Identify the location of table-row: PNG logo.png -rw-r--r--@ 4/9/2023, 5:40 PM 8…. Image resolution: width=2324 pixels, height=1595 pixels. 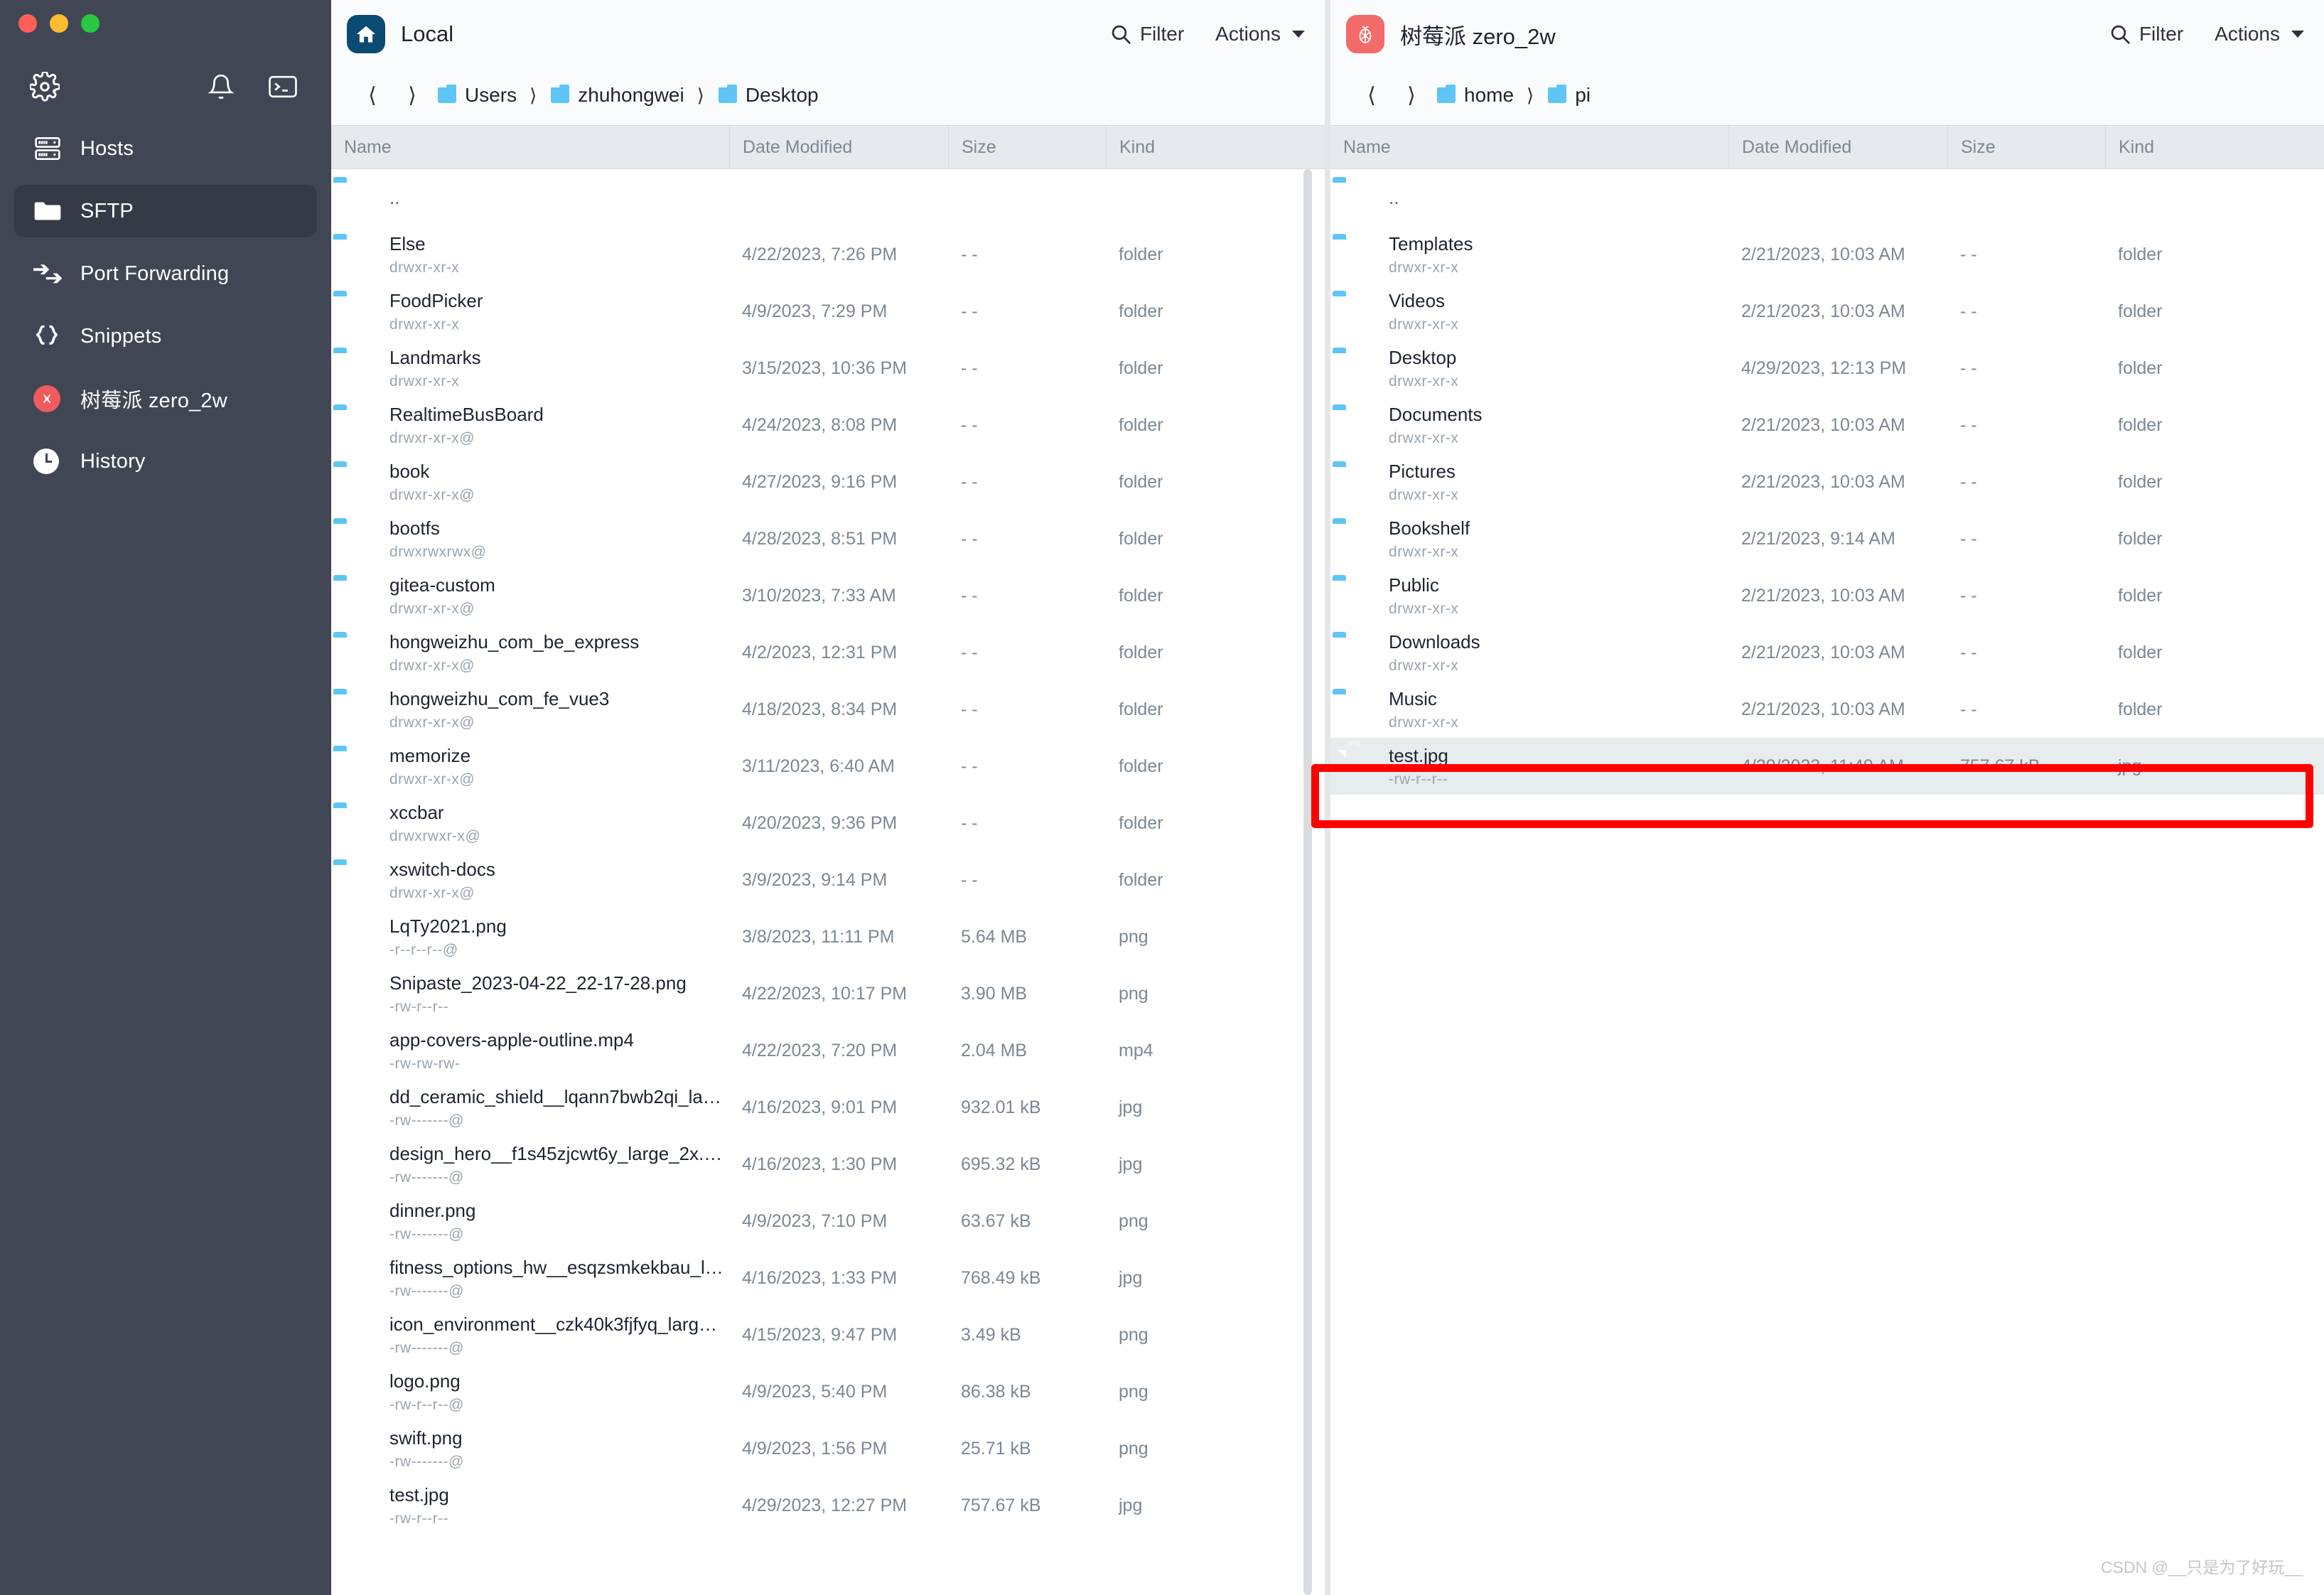
(828, 1391).